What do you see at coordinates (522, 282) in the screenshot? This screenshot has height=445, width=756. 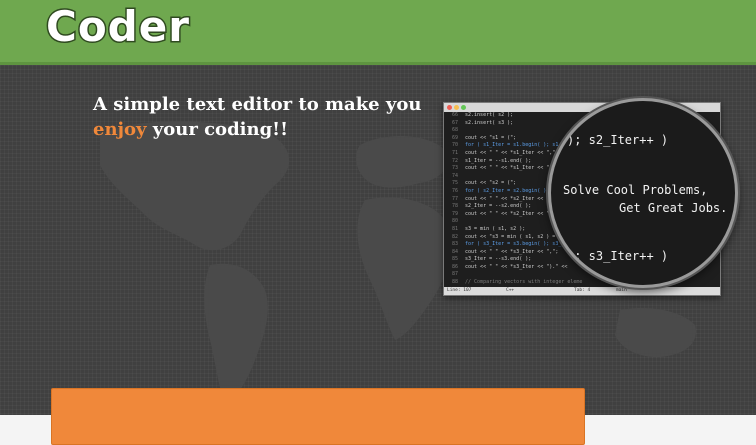 I see `line-text: // Comparing vectors with integer eleme` at bounding box center [522, 282].